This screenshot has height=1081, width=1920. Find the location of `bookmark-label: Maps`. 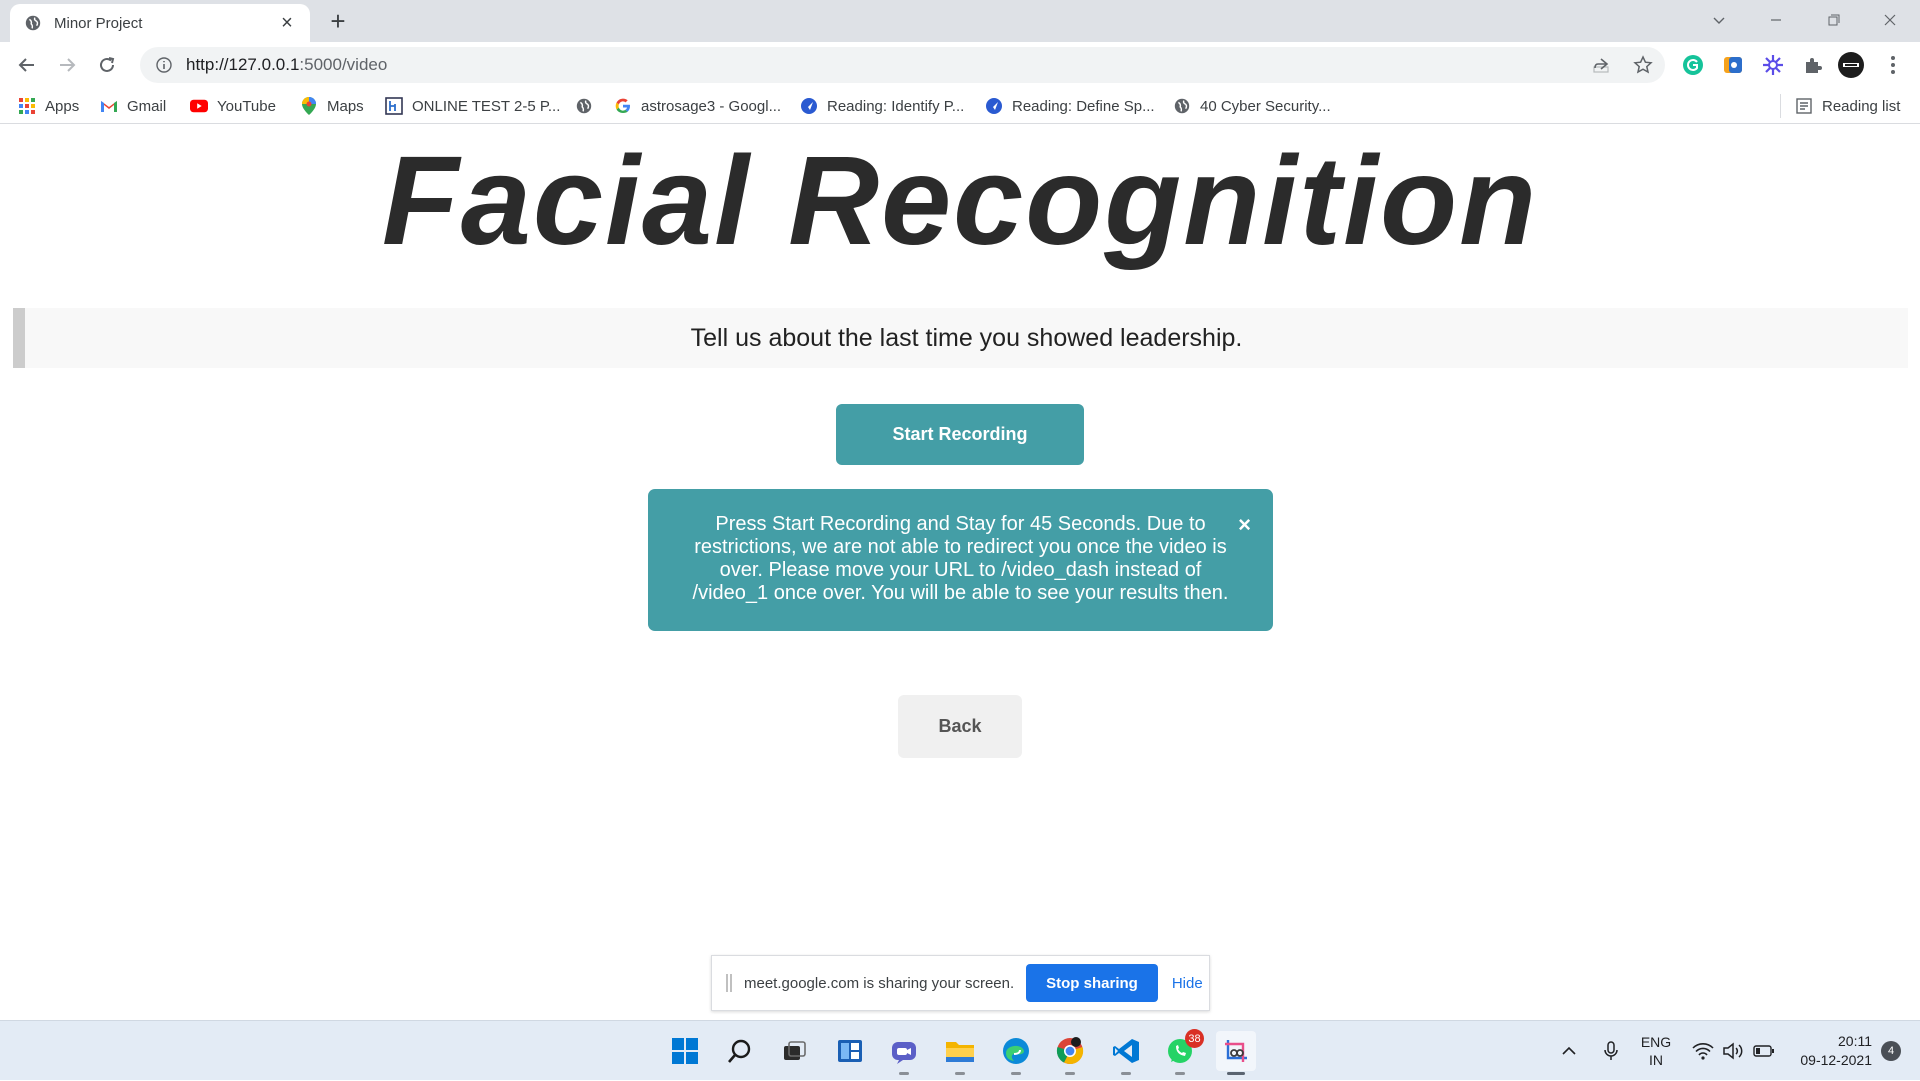

bookmark-label: Maps is located at coordinates (345, 106).